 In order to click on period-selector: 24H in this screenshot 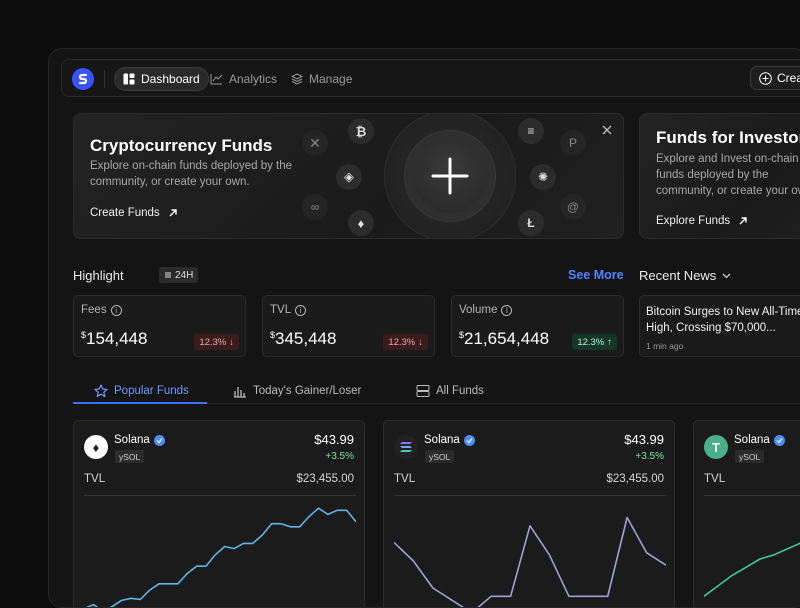, I will do `click(178, 275)`.